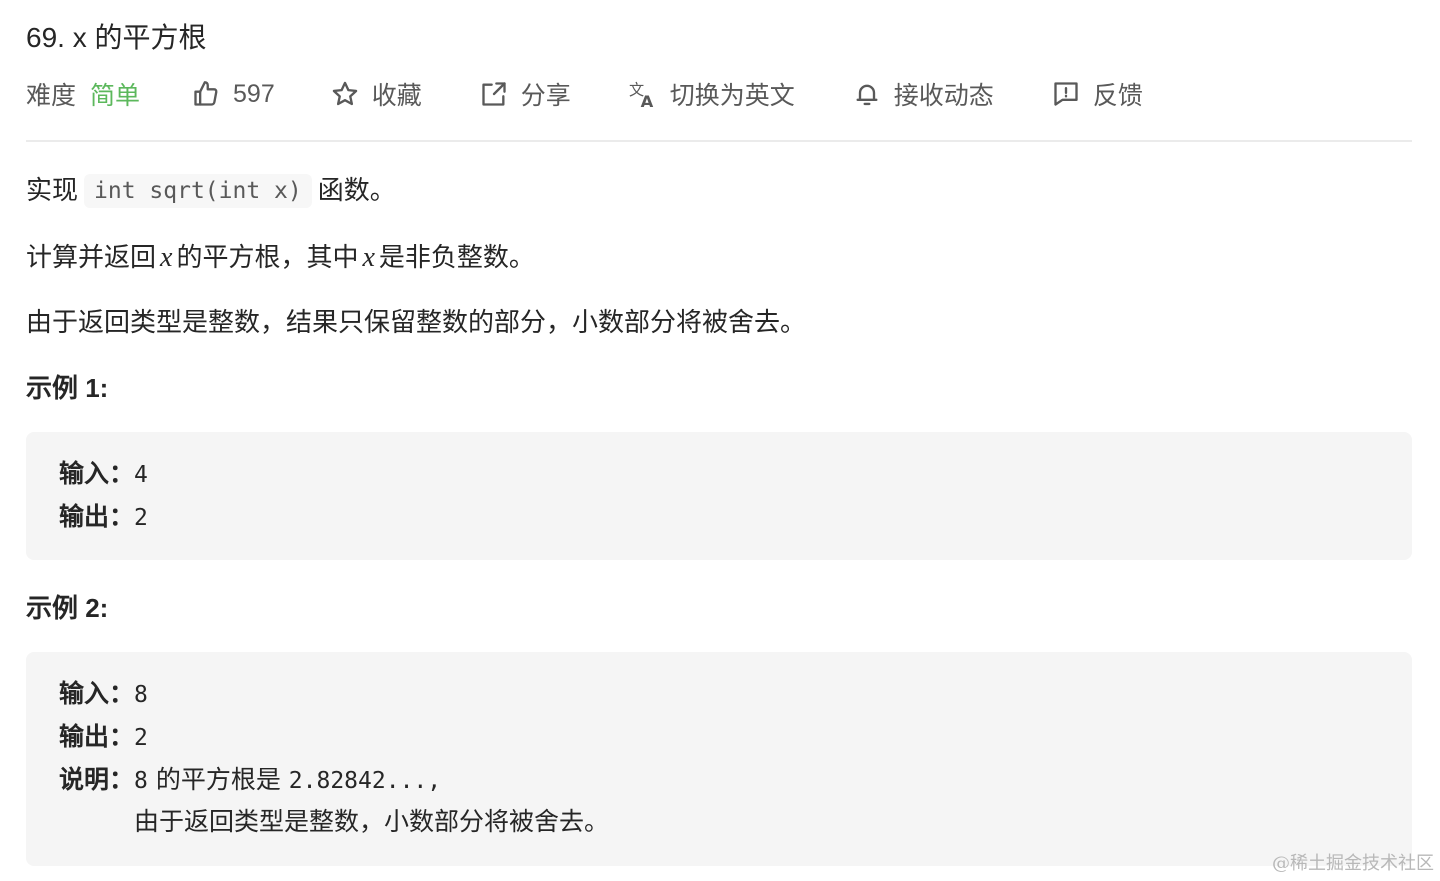 The width and height of the screenshot is (1440, 881). What do you see at coordinates (67, 388) in the screenshot?
I see `example-1-heading: 示例 1:` at bounding box center [67, 388].